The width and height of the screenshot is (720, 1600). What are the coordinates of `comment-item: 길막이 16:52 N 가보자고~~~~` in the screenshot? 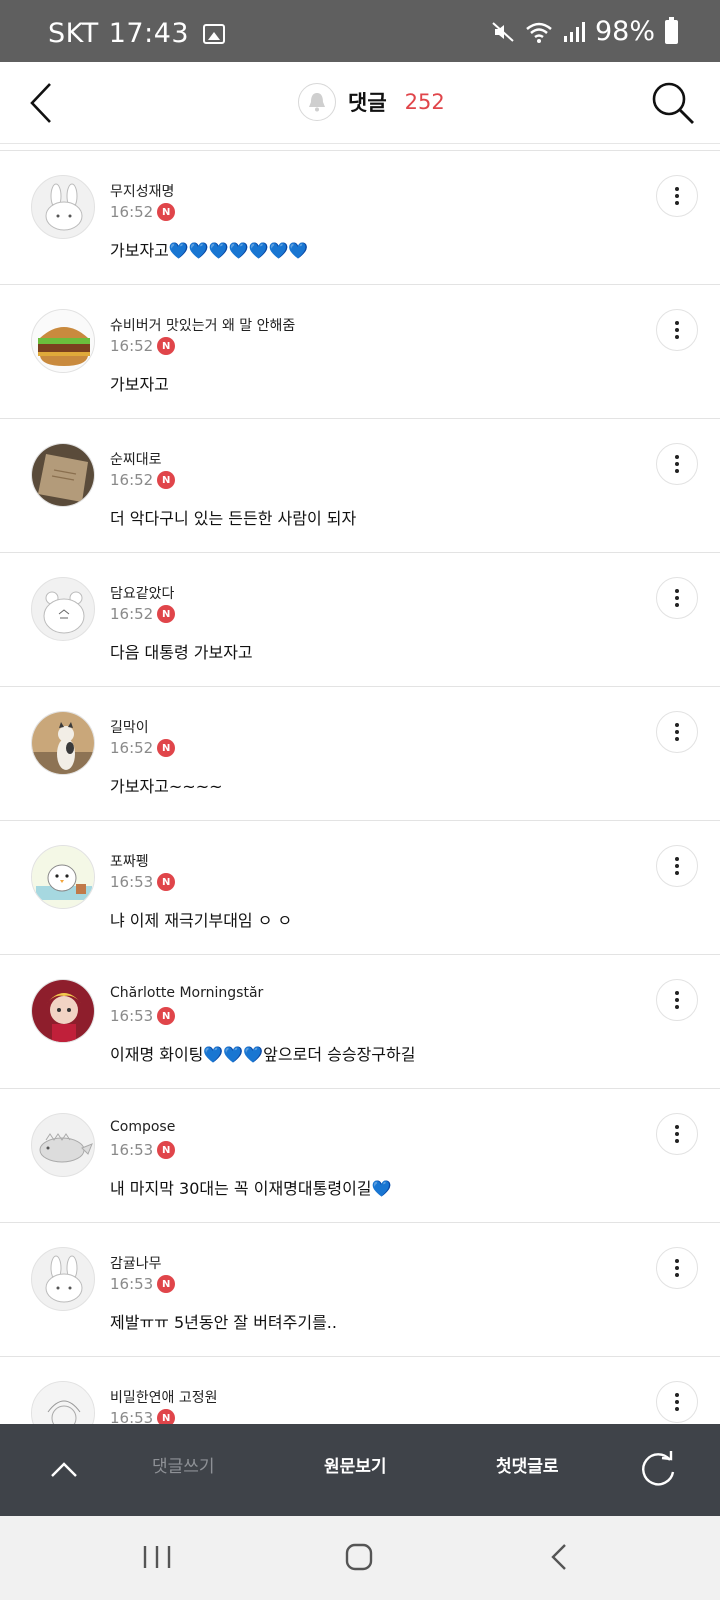 It's located at (360, 753).